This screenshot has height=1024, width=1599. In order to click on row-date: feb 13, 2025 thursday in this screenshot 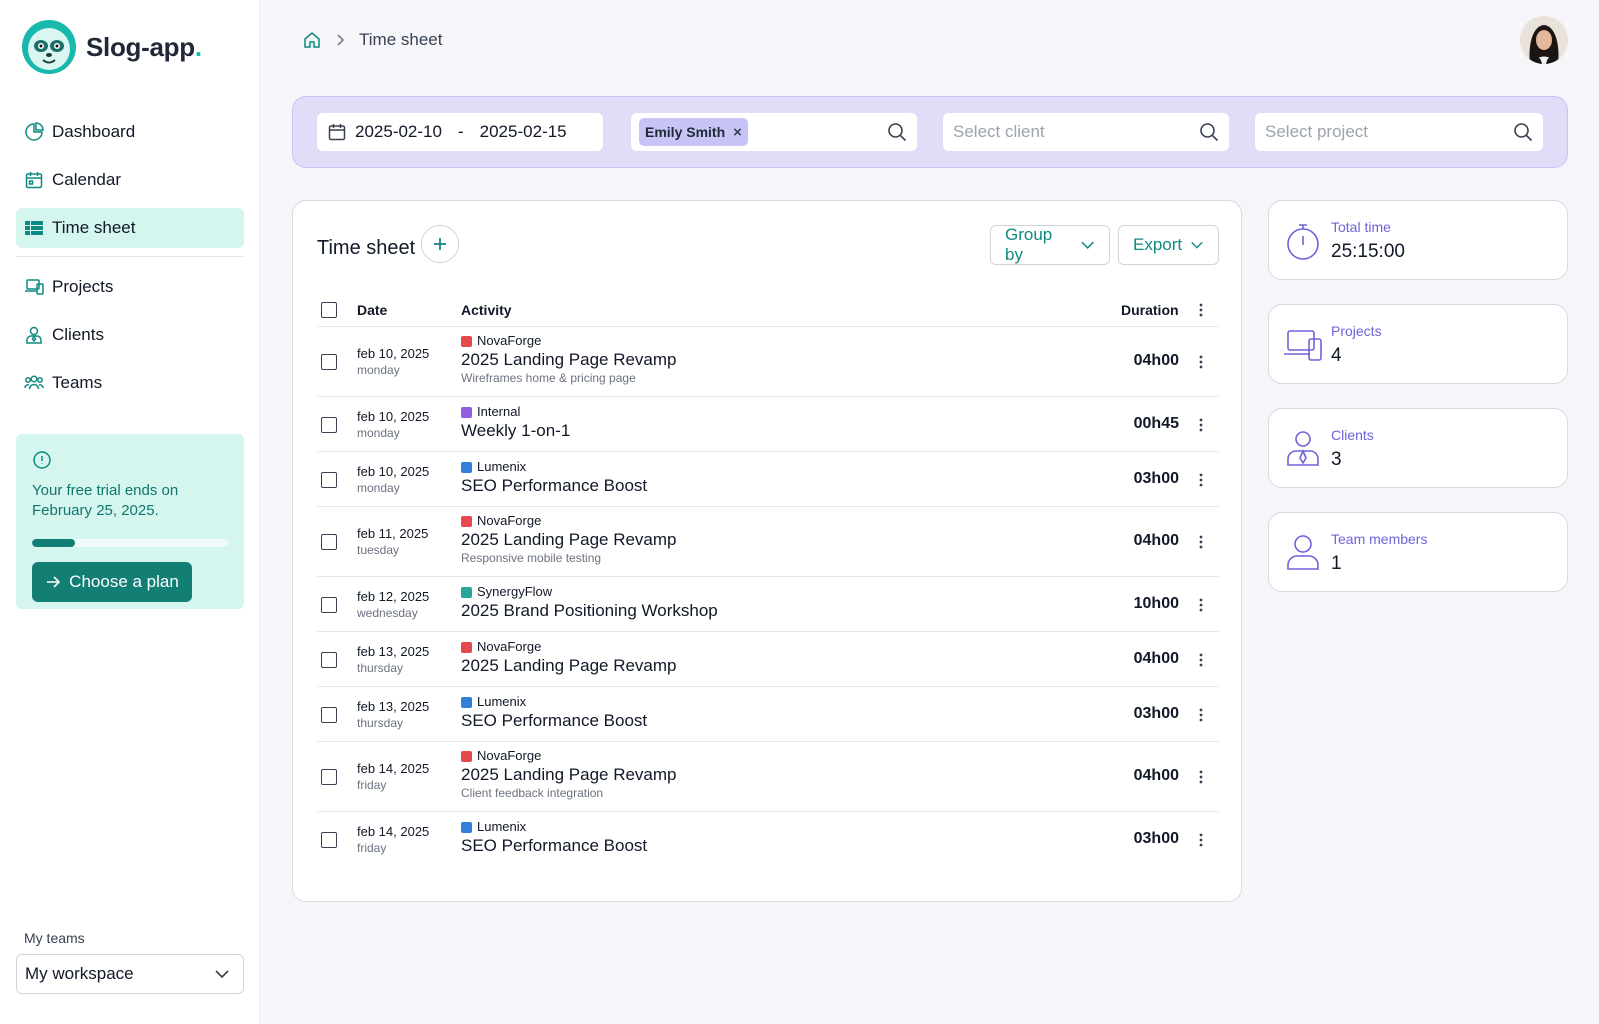, I will do `click(393, 715)`.